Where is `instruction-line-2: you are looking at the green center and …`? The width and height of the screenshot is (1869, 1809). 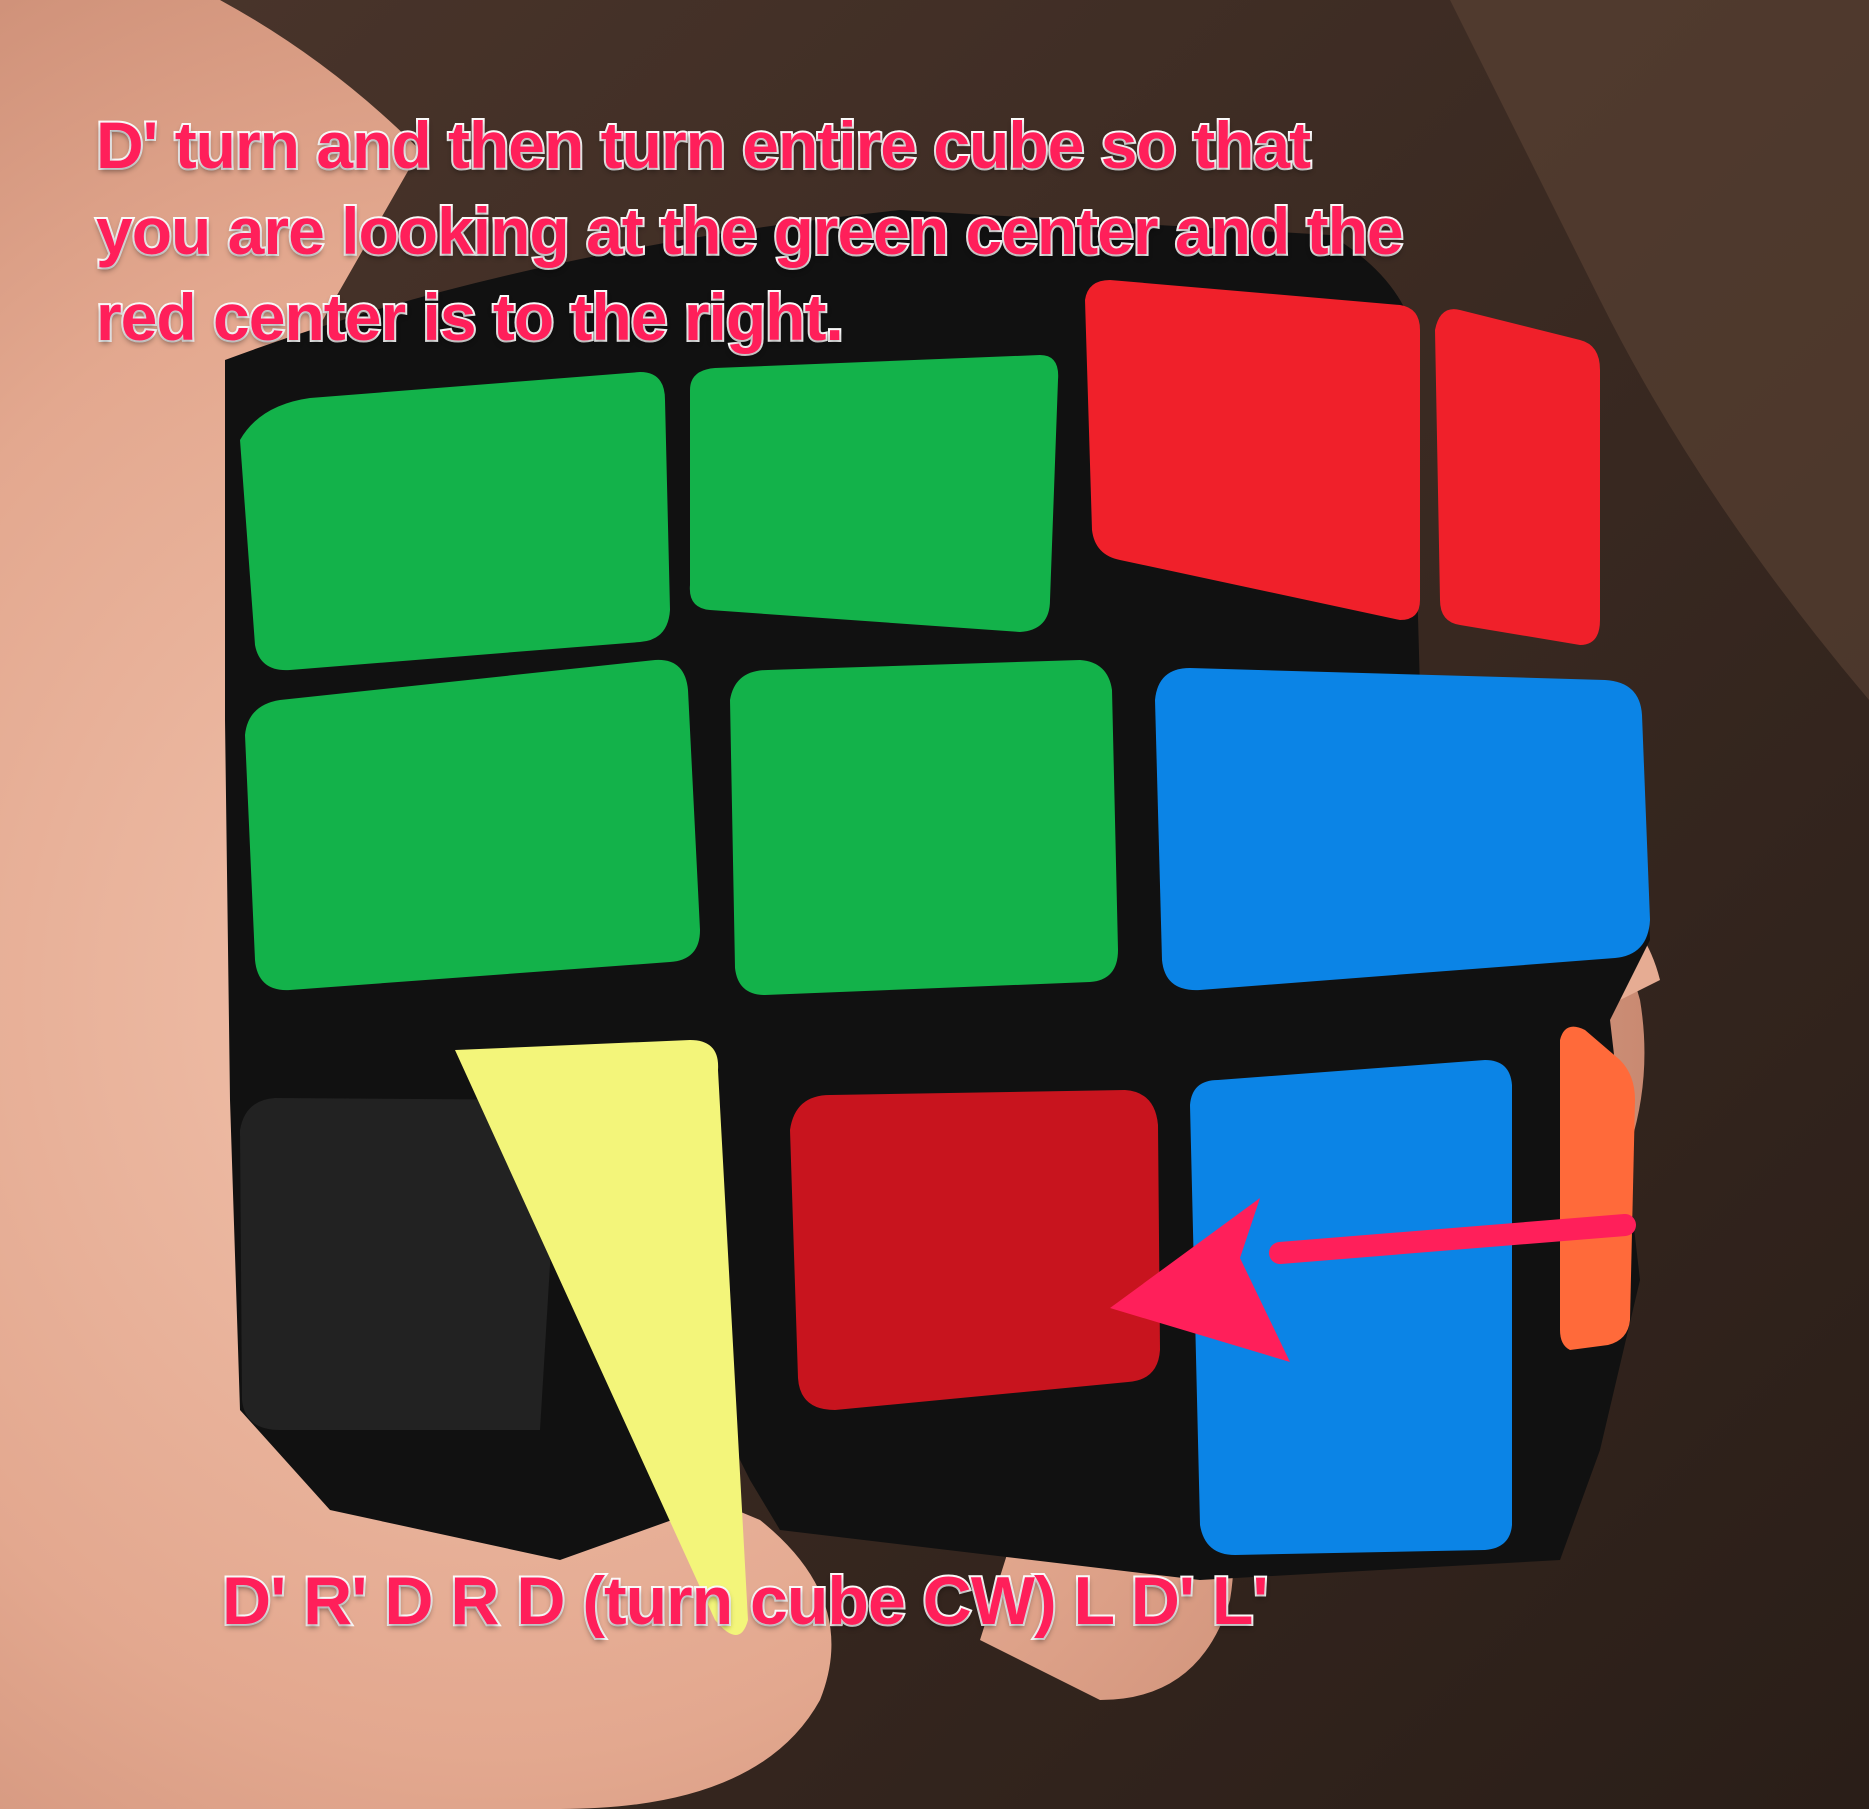
instruction-line-2: you are looking at the green center and … is located at coordinates (750, 231).